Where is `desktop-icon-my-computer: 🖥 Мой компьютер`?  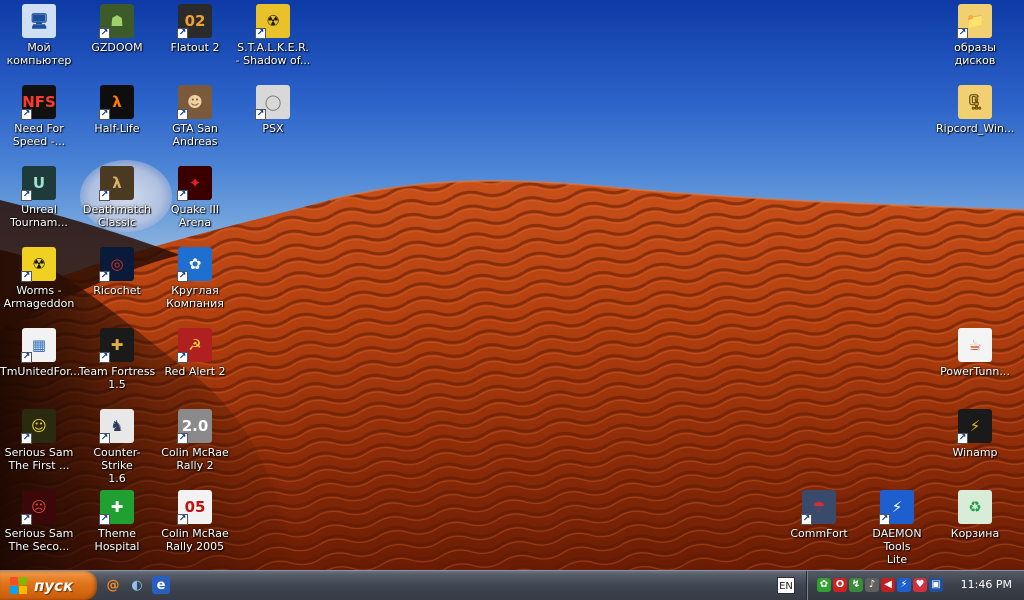
desktop-icon-my-computer: 🖥 Мой компьютер is located at coordinates (39, 41).